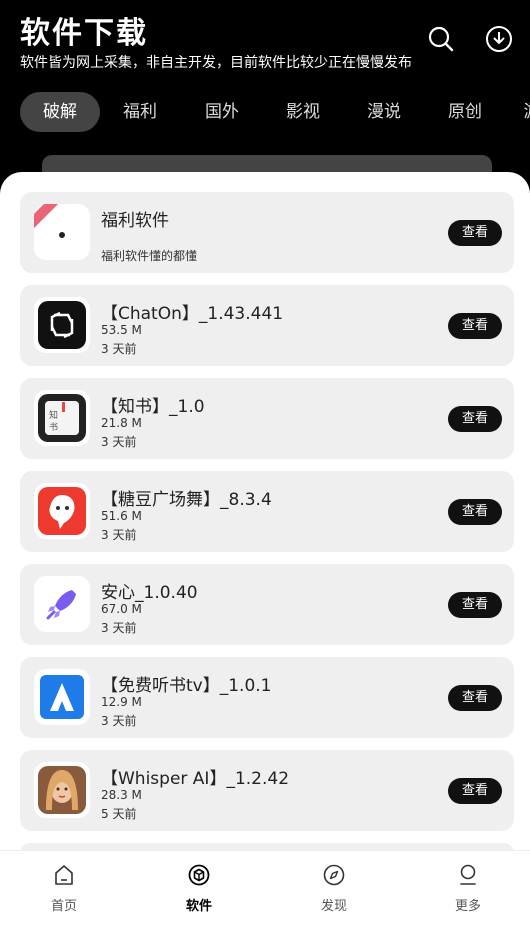 The image size is (530, 932). What do you see at coordinates (468, 874) in the screenshot?
I see `user-icon` at bounding box center [468, 874].